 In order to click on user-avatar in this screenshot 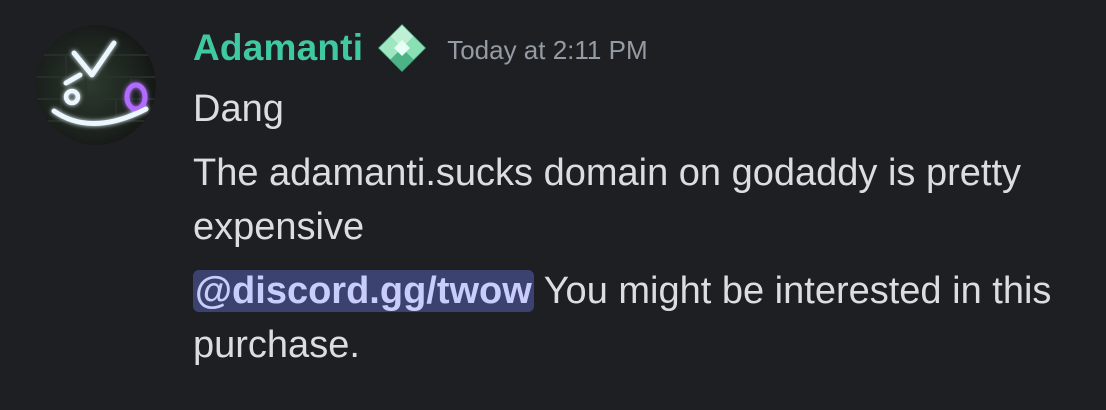, I will do `click(96, 85)`.